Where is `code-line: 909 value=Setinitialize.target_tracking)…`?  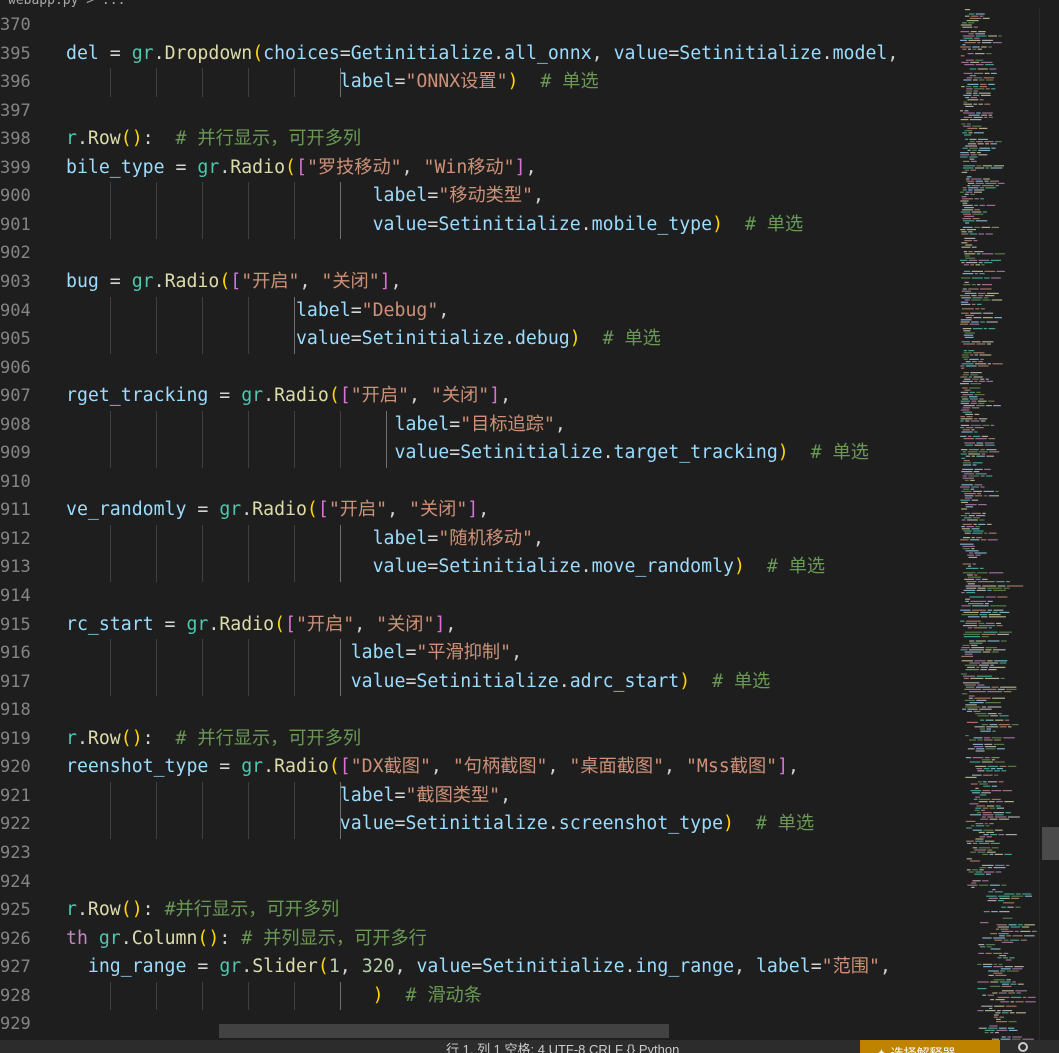
code-line: 909 value=Setinitialize.target_tracking)… is located at coordinates (475, 453).